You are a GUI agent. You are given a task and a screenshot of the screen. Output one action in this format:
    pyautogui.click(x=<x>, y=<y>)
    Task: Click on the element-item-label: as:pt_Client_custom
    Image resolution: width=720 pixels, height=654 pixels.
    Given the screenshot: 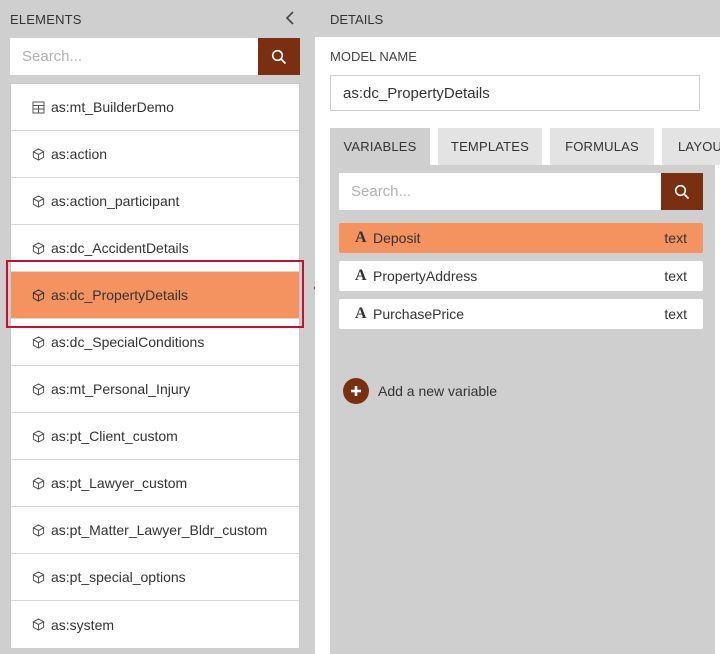 What is the action you would take?
    pyautogui.click(x=114, y=436)
    